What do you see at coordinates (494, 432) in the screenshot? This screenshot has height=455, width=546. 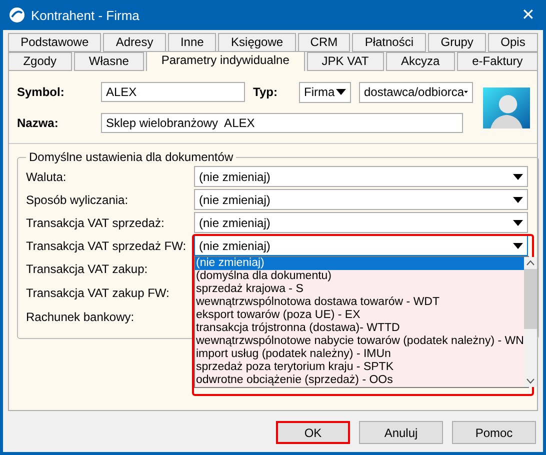 I see `dialog-button: Pomoc` at bounding box center [494, 432].